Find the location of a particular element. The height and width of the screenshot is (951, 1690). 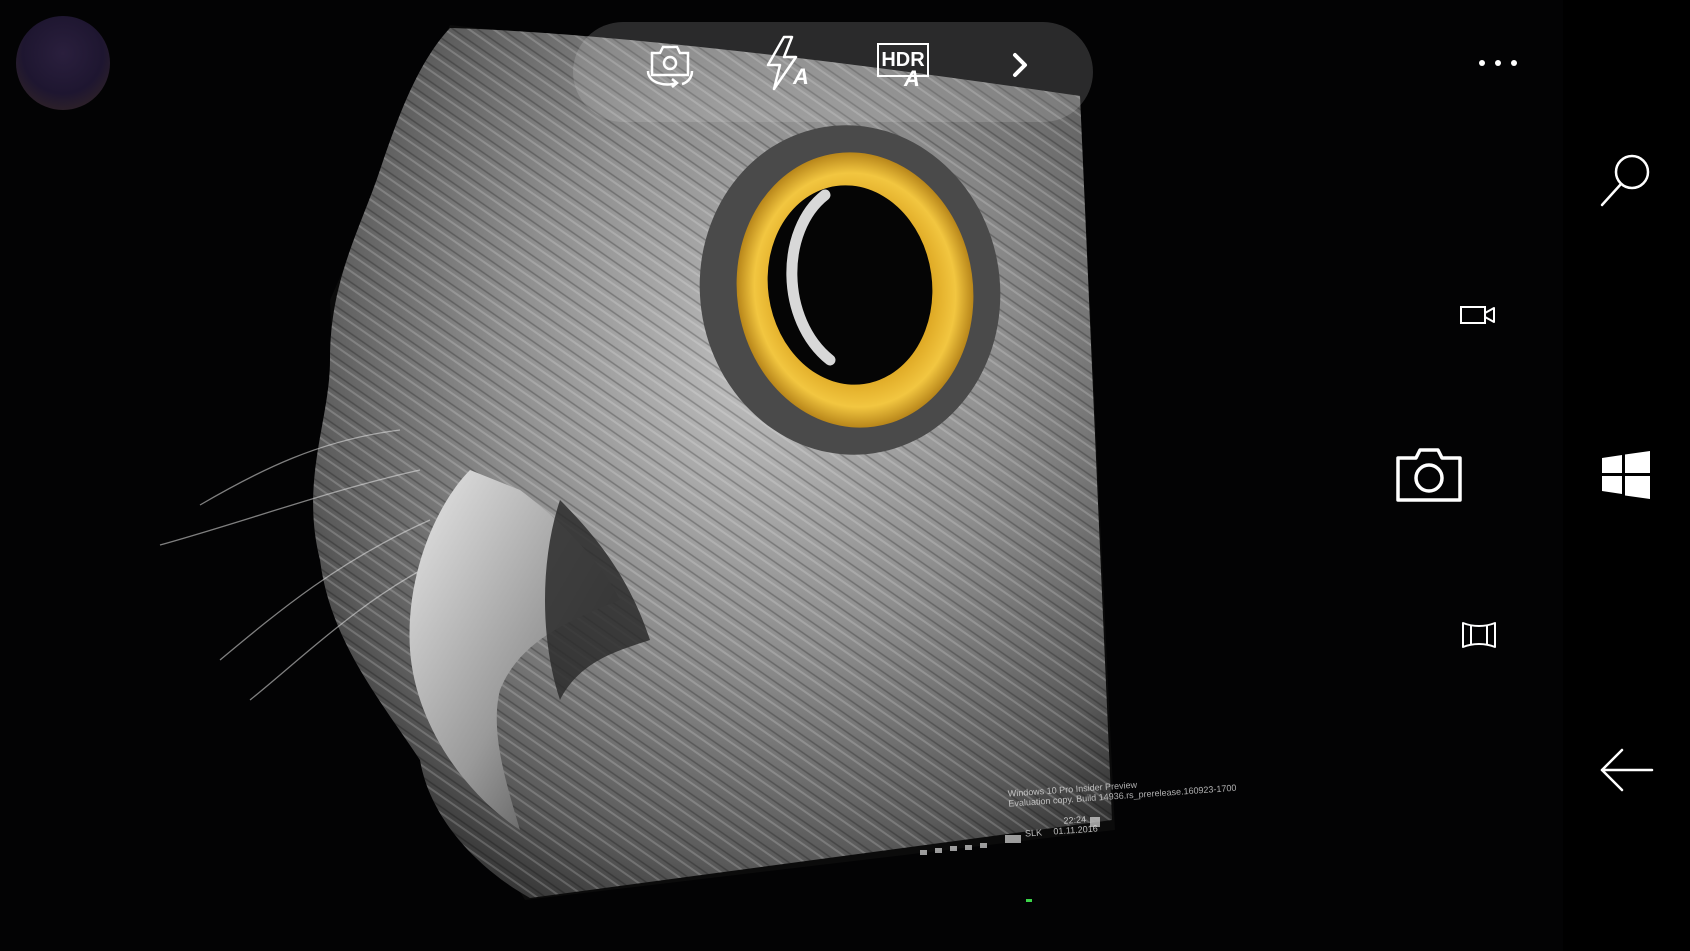

back-arrow-icon is located at coordinates (1627, 770).